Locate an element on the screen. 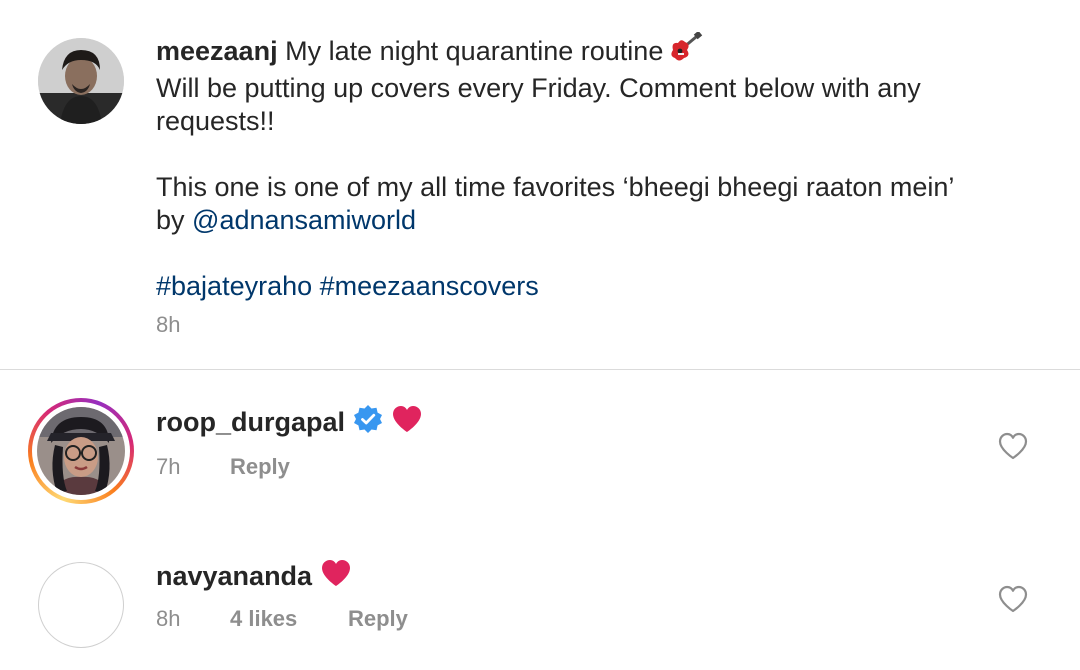 The image size is (1080, 670). comment-header: roop_durgapal is located at coordinates (289, 422).